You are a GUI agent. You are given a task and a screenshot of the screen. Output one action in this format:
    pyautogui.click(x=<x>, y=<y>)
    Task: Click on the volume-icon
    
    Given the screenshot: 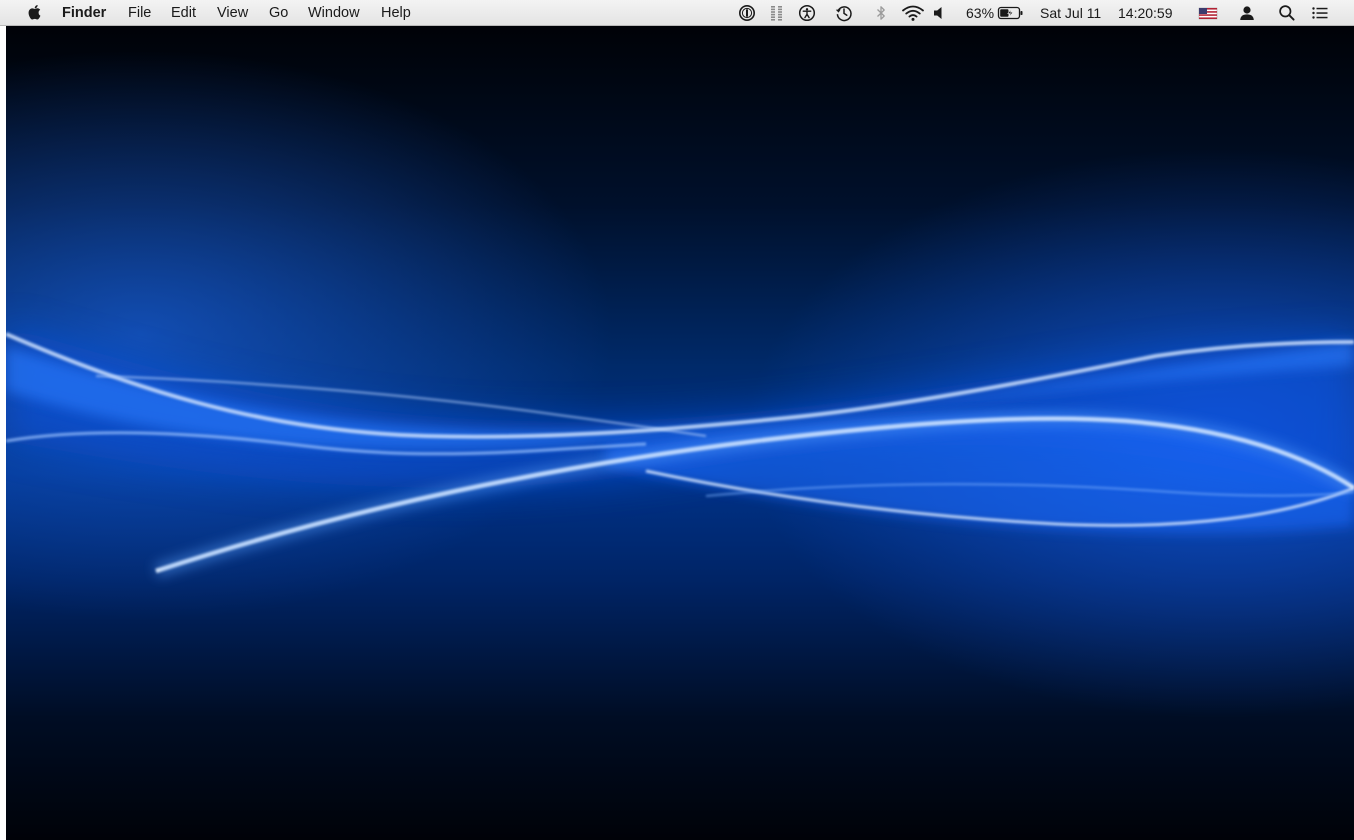 What is the action you would take?
    pyautogui.click(x=941, y=13)
    